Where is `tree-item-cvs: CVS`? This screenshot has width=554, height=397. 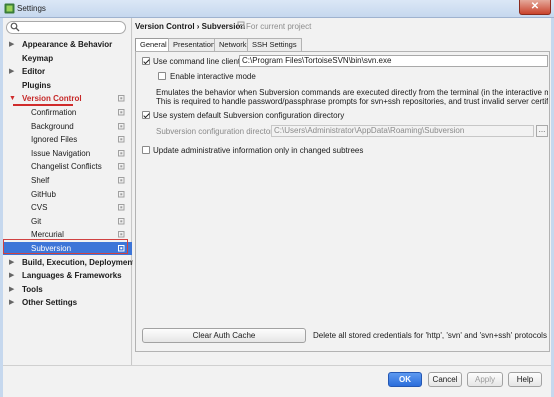
tree-item-cvs: CVS is located at coordinates (67, 207).